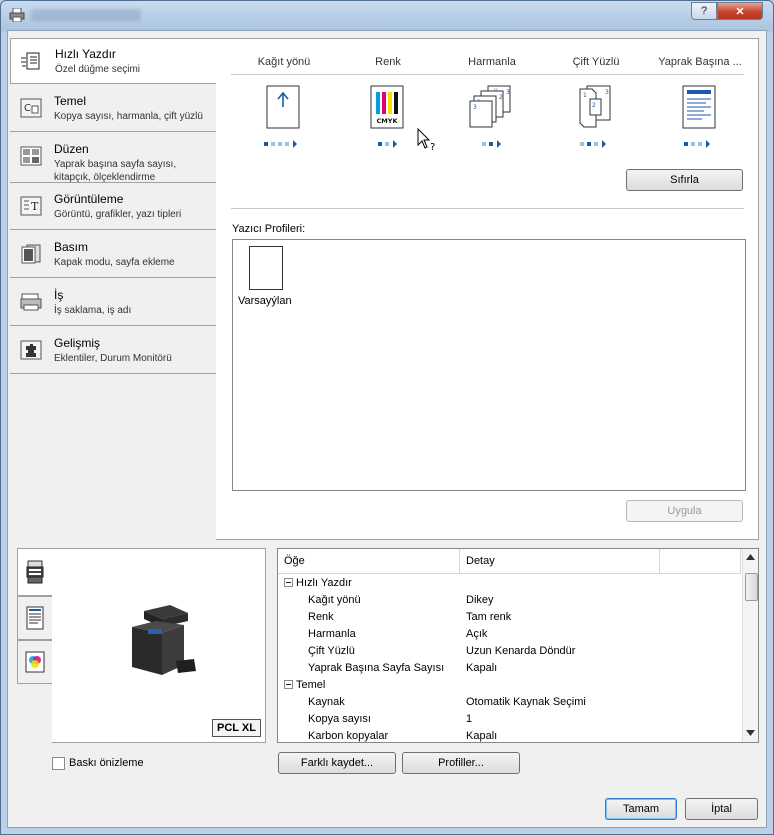 The image size is (774, 835). I want to click on printer-device-icon, so click(35, 572).